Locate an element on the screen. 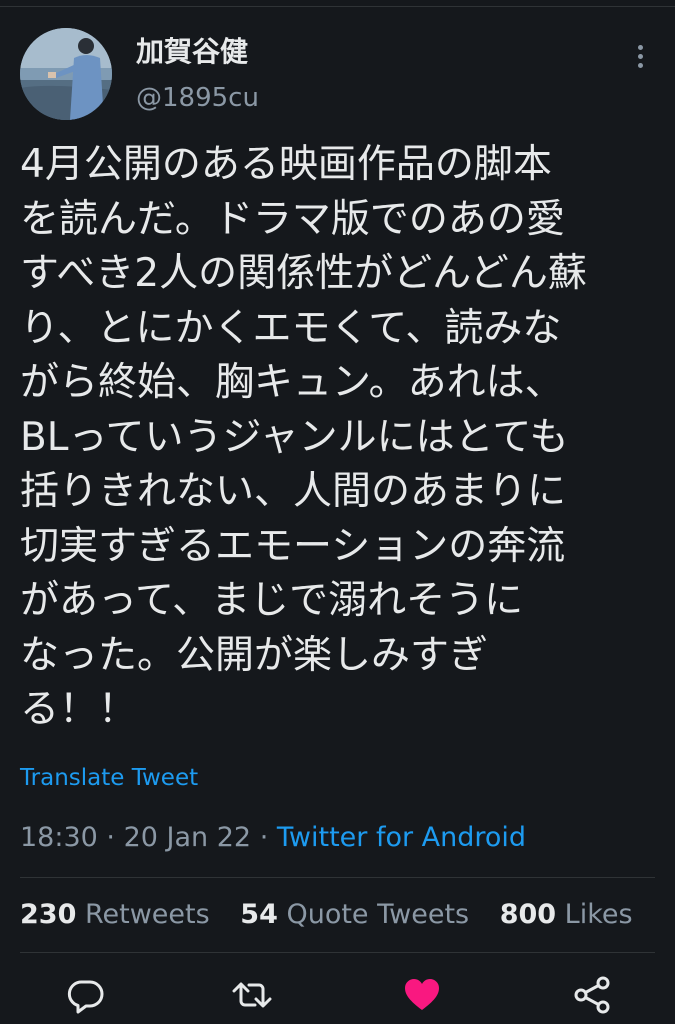  tweet-line: BLっていうジャンルにはとても is located at coordinates (294, 437).